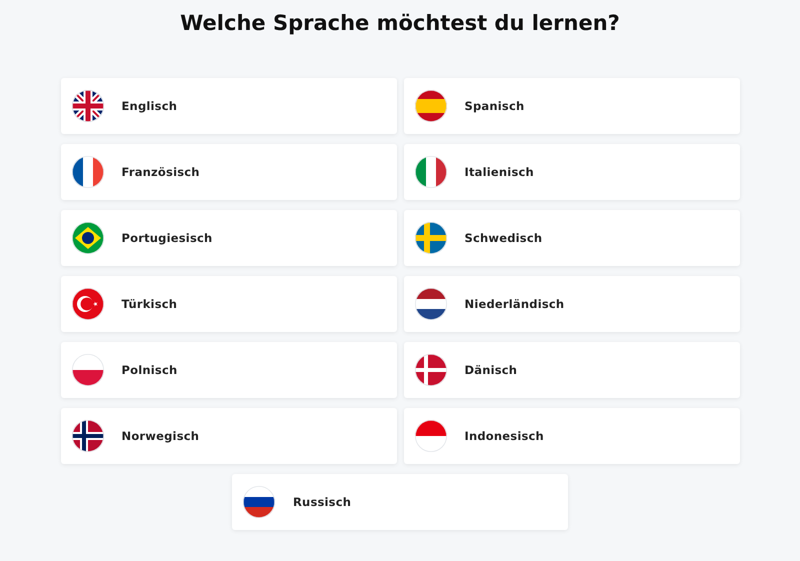  Describe the element at coordinates (572, 436) in the screenshot. I see `language-option: Indonesisch` at that location.